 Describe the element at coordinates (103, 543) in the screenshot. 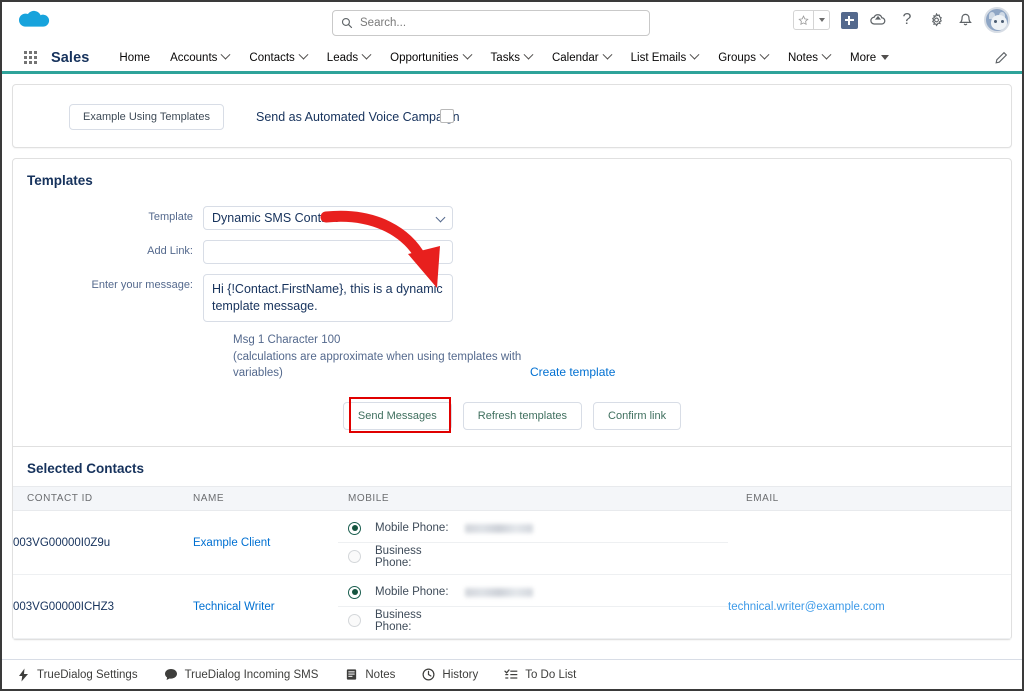

I see `cell-contact-id: 003VG00000I0Z9u` at that location.